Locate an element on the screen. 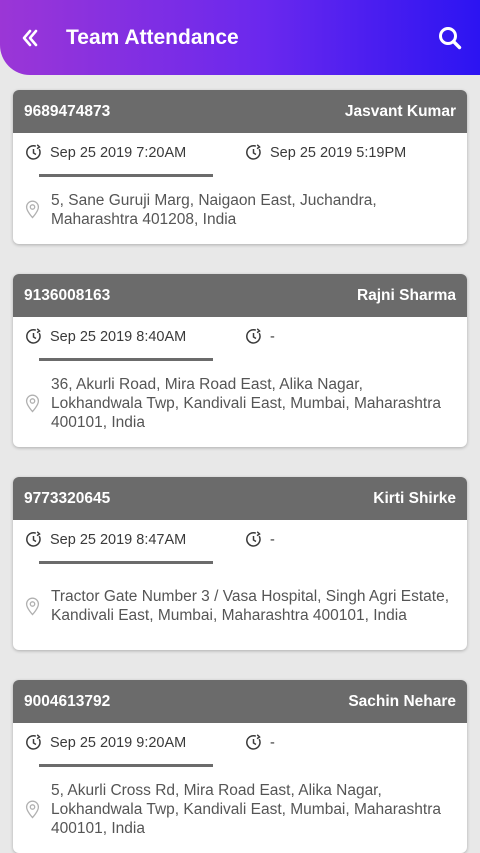  check-in: Sep 25 2019 8:47AM is located at coordinates (105, 539).